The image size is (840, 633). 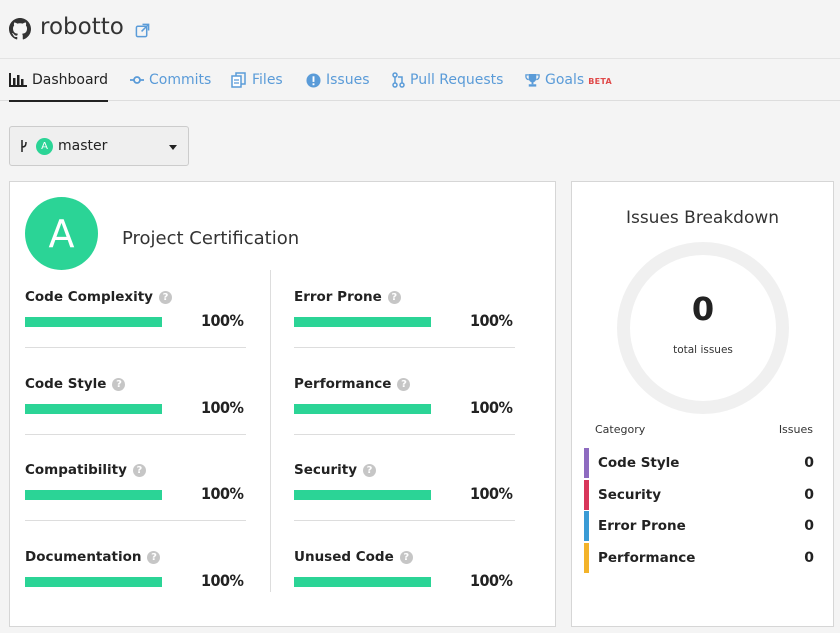 What do you see at coordinates (20, 29) in the screenshot?
I see `github-icon` at bounding box center [20, 29].